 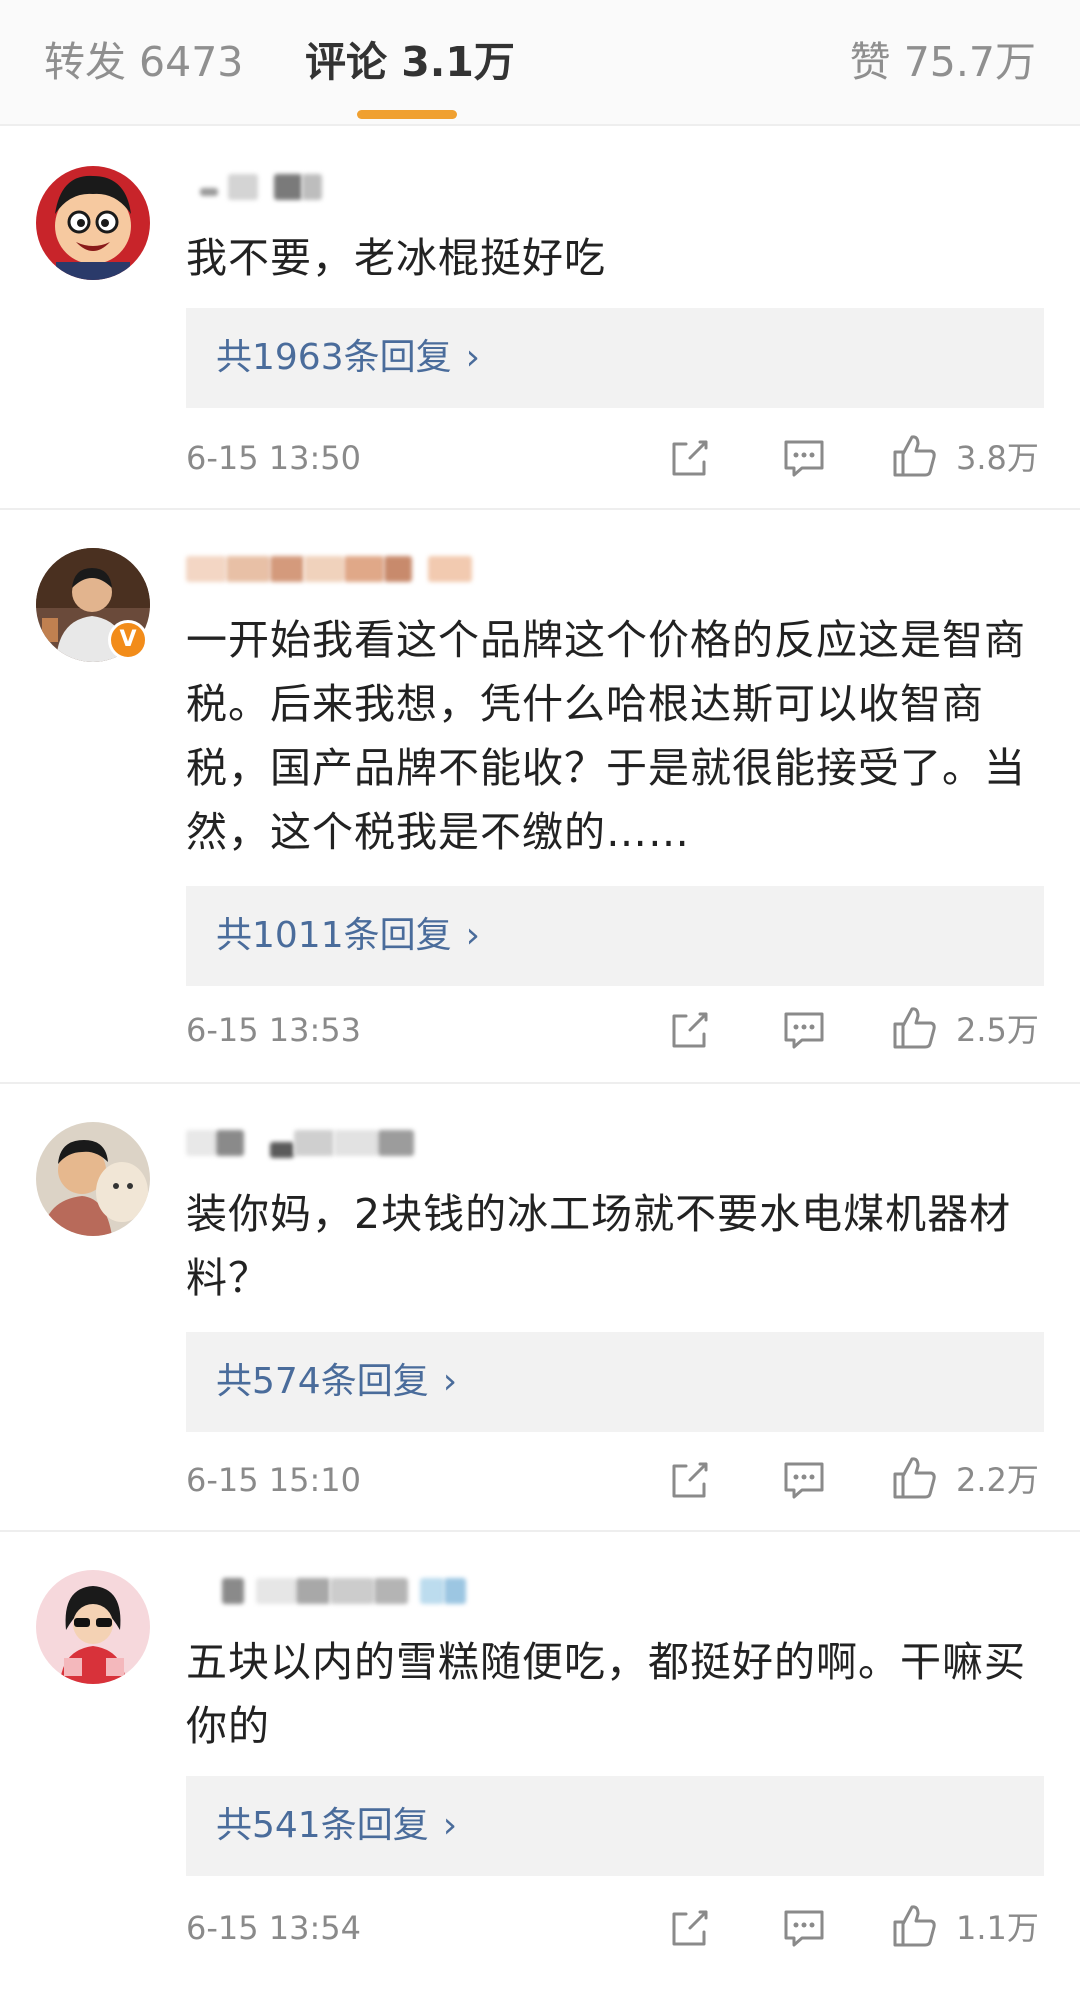 I want to click on replies-count-label: 共541条回复, so click(x=322, y=1825).